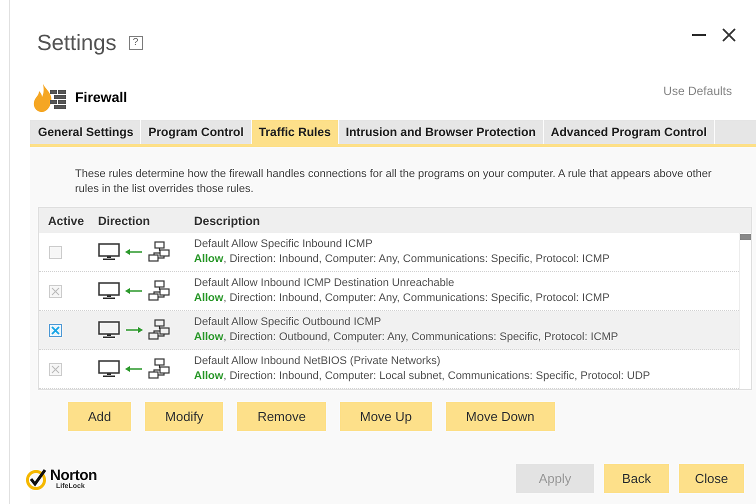  I want to click on use-defaults-link: Use Defaults, so click(697, 91).